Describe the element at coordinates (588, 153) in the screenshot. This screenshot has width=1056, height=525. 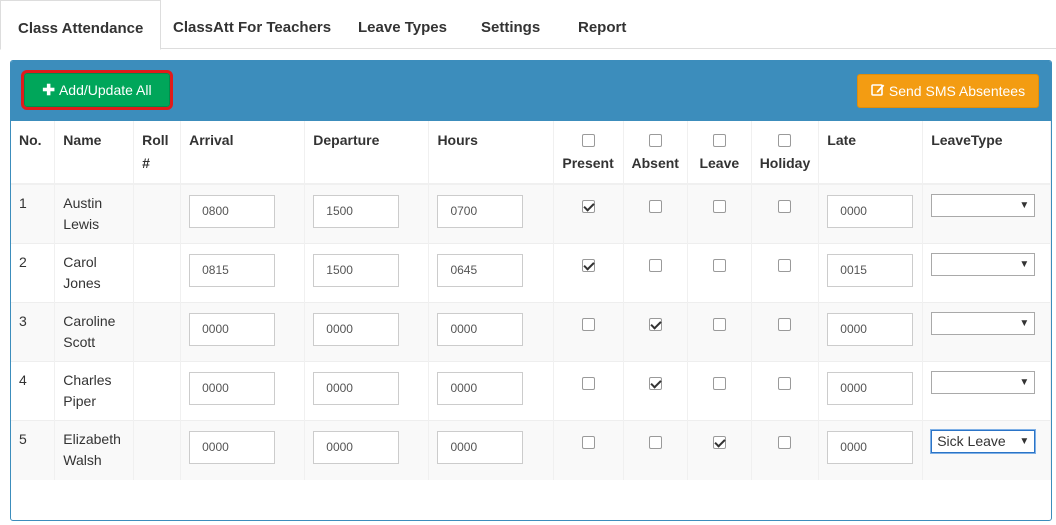
I see `col-present: Present` at that location.